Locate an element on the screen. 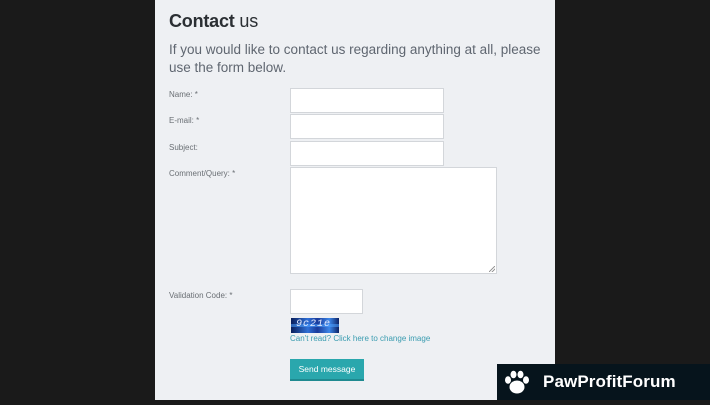  validation-code-input is located at coordinates (326, 301).